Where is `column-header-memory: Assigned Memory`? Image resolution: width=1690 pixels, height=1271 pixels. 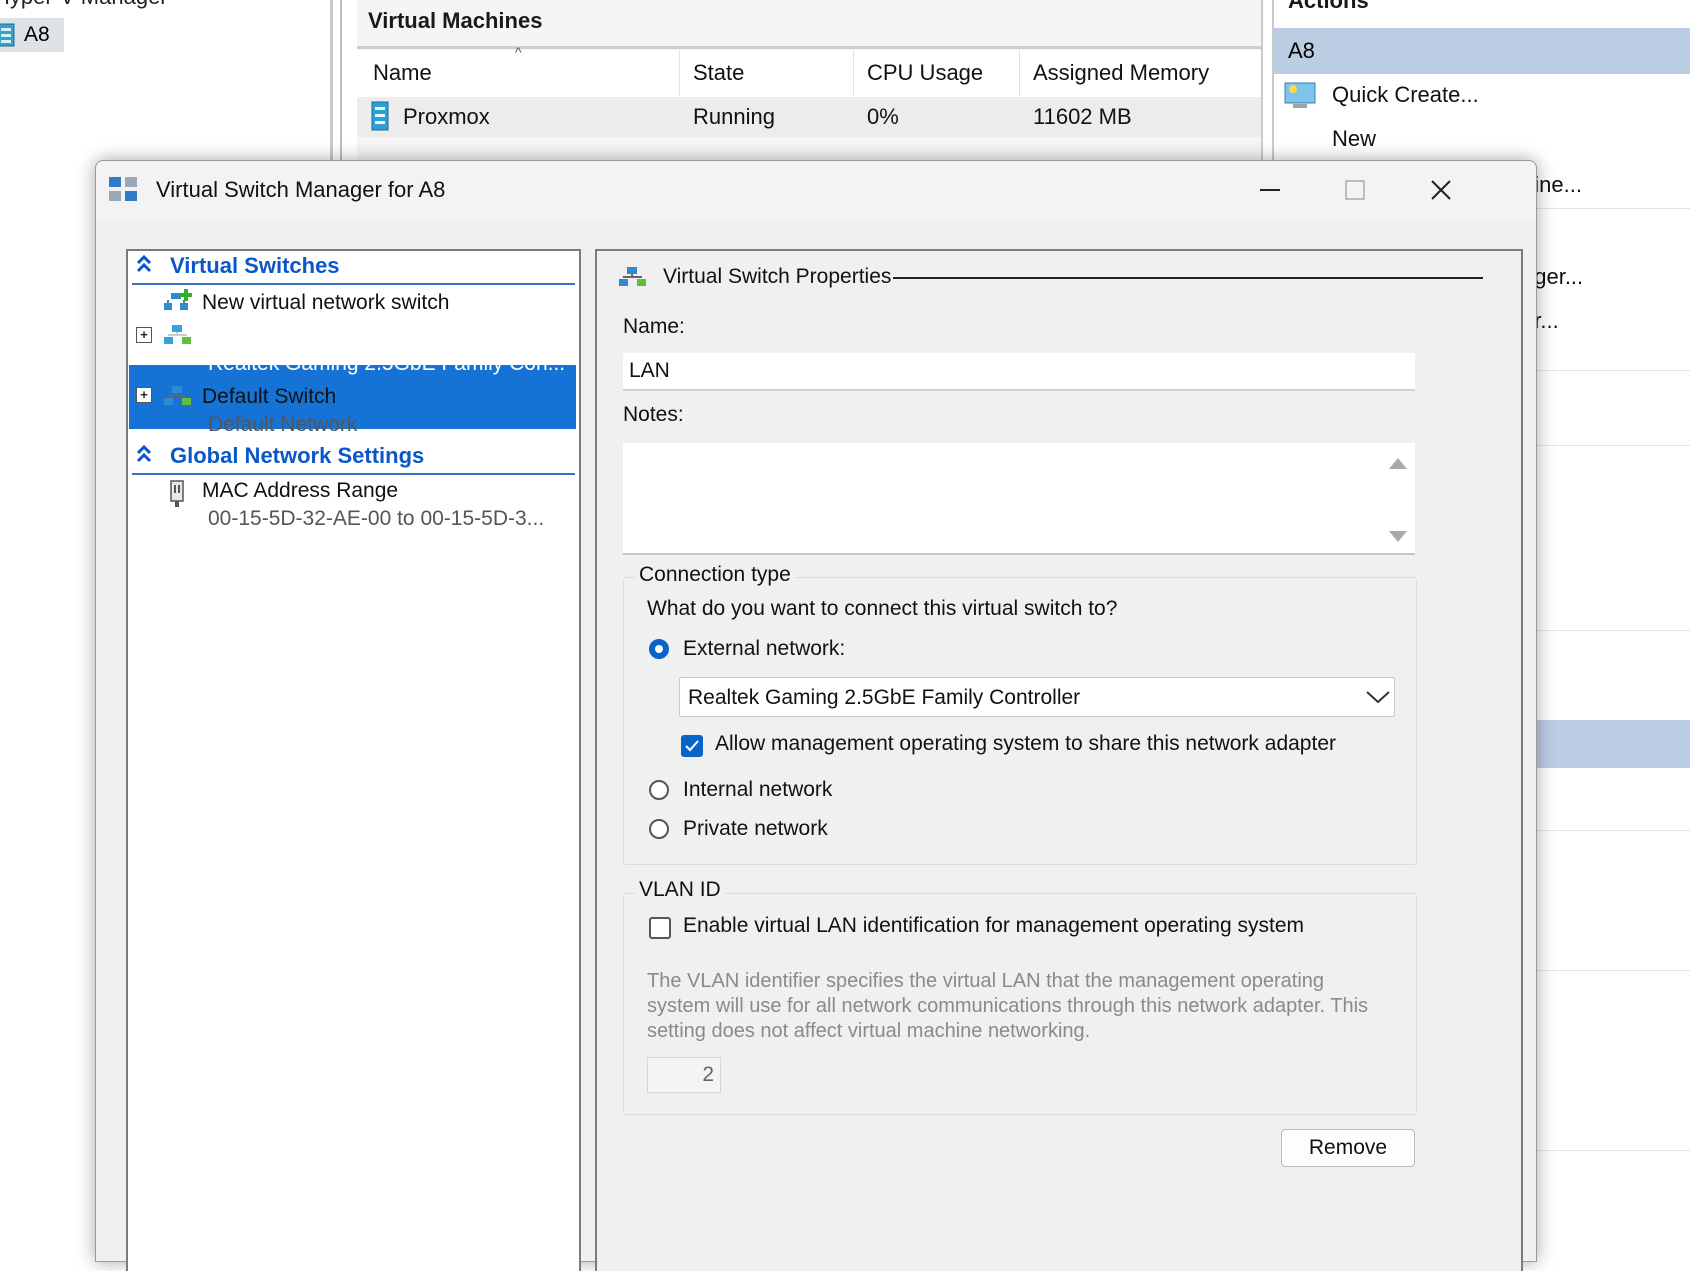
column-header-memory: Assigned Memory is located at coordinates (1121, 73).